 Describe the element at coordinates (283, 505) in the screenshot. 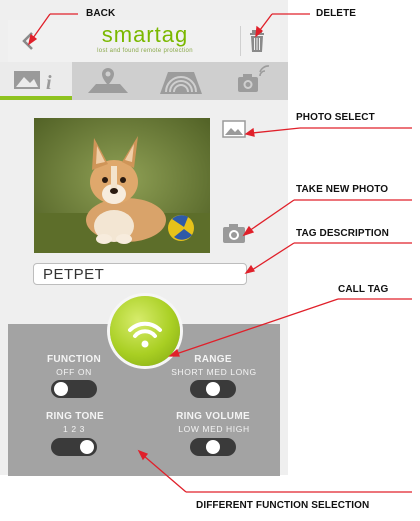

I see `callout-different-function: DIFFERENT FUNCTION SELECTION` at that location.